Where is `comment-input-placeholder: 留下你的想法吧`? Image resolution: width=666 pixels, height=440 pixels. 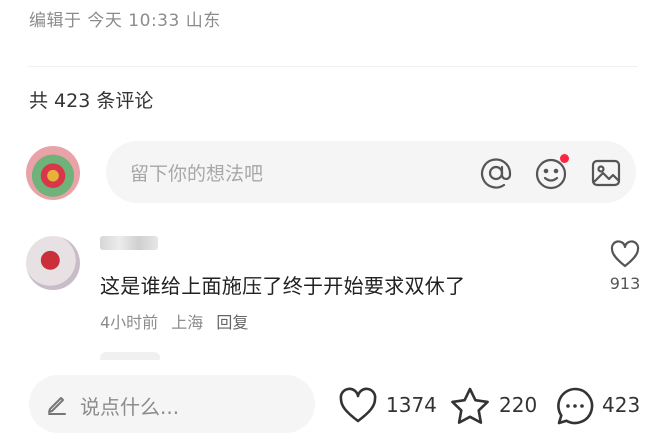
comment-input-placeholder: 留下你的想法吧 is located at coordinates (197, 174).